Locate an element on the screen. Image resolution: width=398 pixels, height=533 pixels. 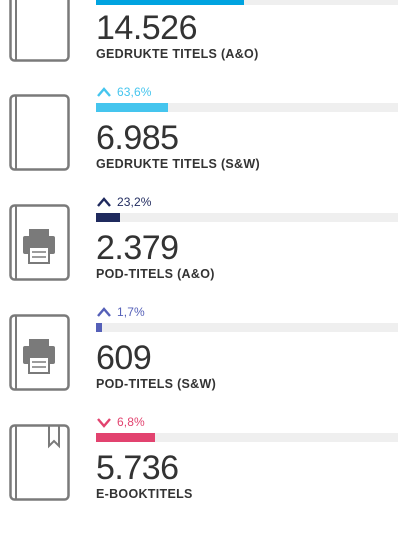
change-value: 63,6% is located at coordinates (134, 92).